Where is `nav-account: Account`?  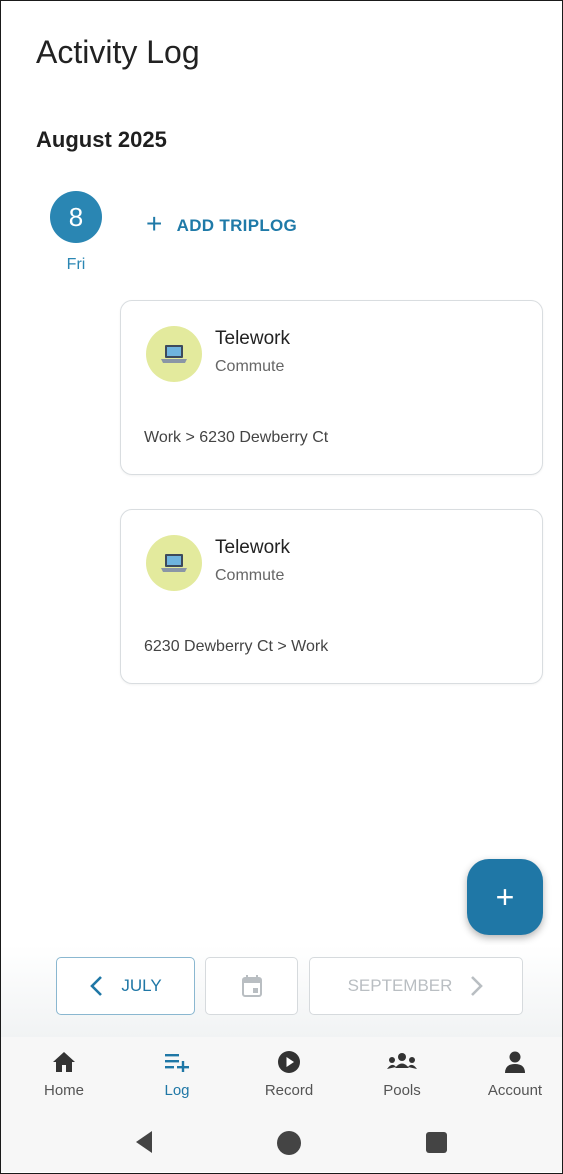 nav-account: Account is located at coordinates (515, 1073).